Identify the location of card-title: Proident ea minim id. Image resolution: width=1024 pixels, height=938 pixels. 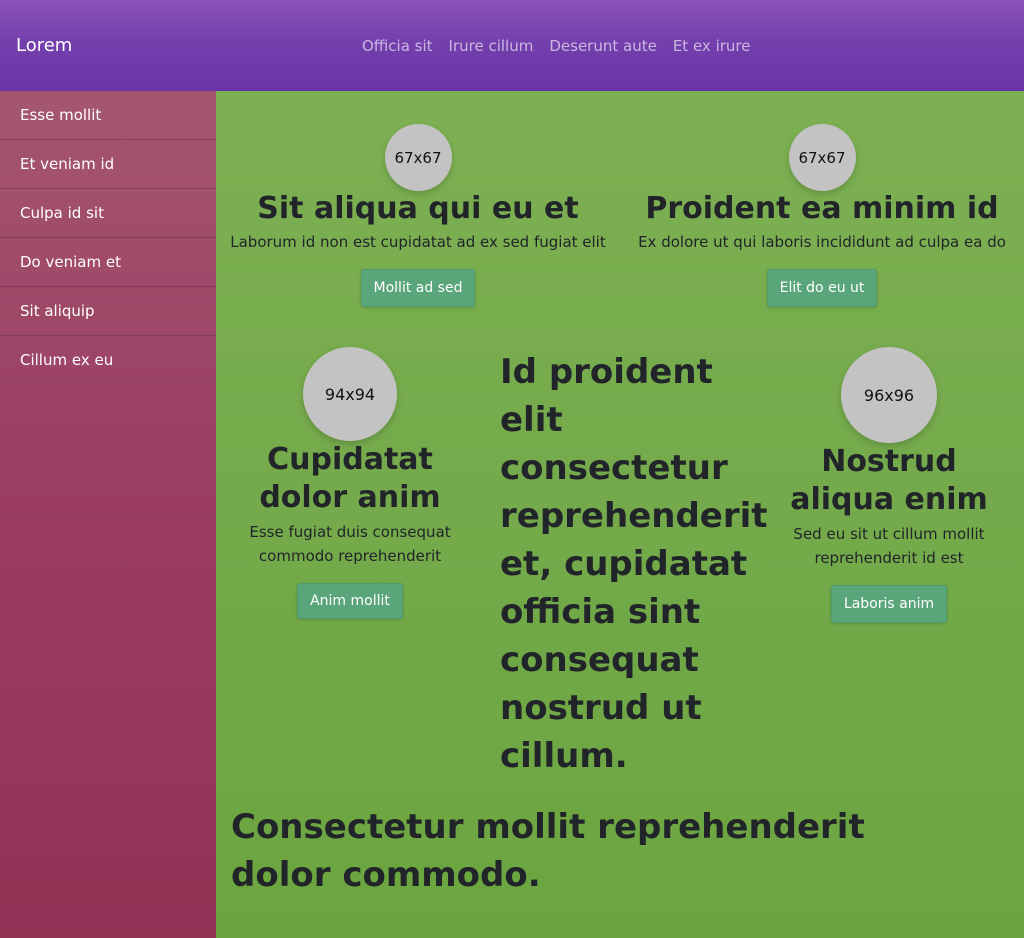
(822, 208).